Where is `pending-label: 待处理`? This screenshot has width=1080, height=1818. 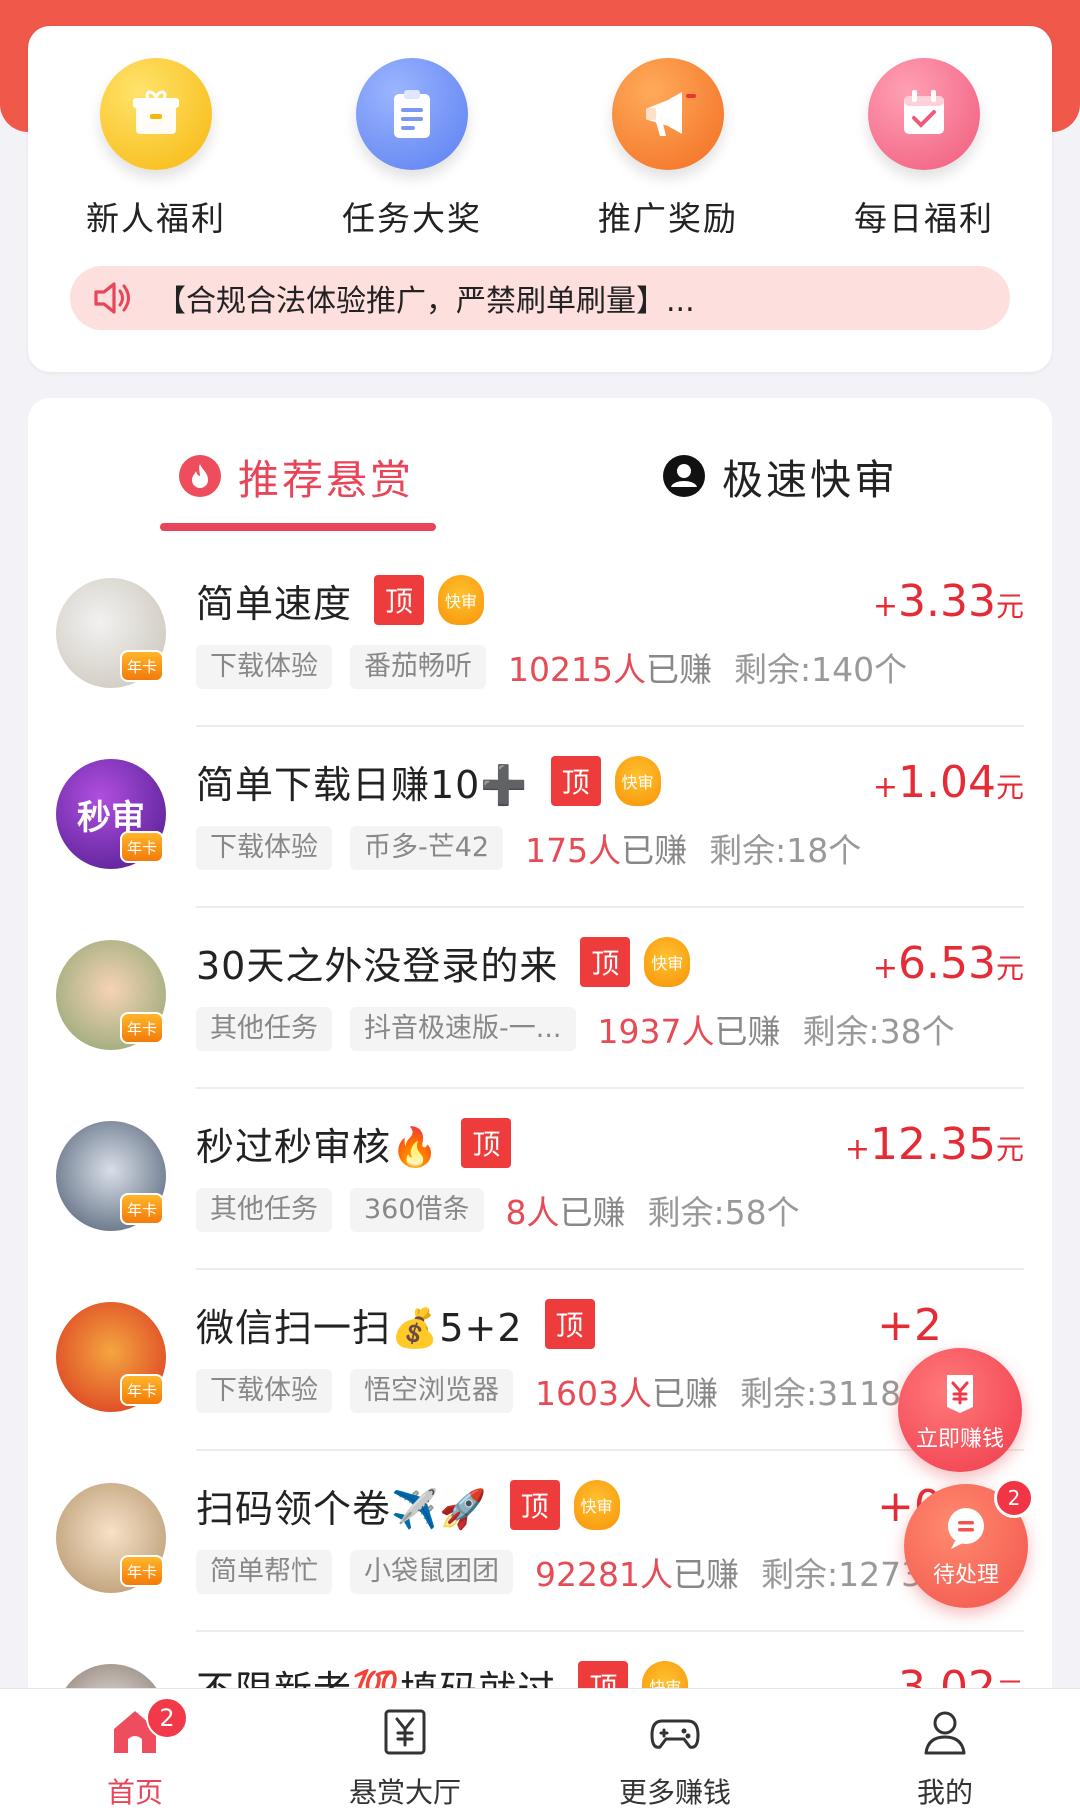
pending-label: 待处理 is located at coordinates (965, 1575).